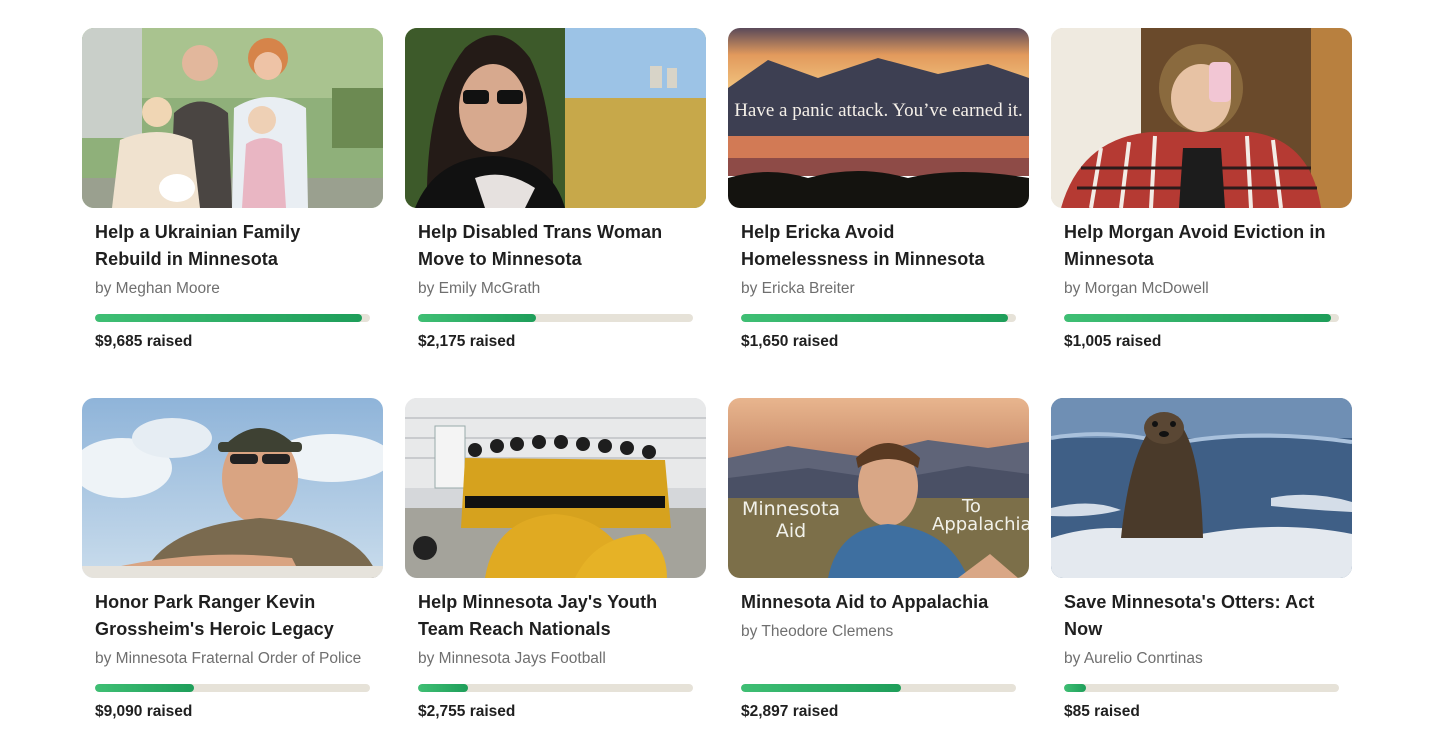 The width and height of the screenshot is (1440, 740). Describe the element at coordinates (1201, 616) in the screenshot. I see `fundraiser-title: Save Minnesota's Otters: Act Now` at that location.